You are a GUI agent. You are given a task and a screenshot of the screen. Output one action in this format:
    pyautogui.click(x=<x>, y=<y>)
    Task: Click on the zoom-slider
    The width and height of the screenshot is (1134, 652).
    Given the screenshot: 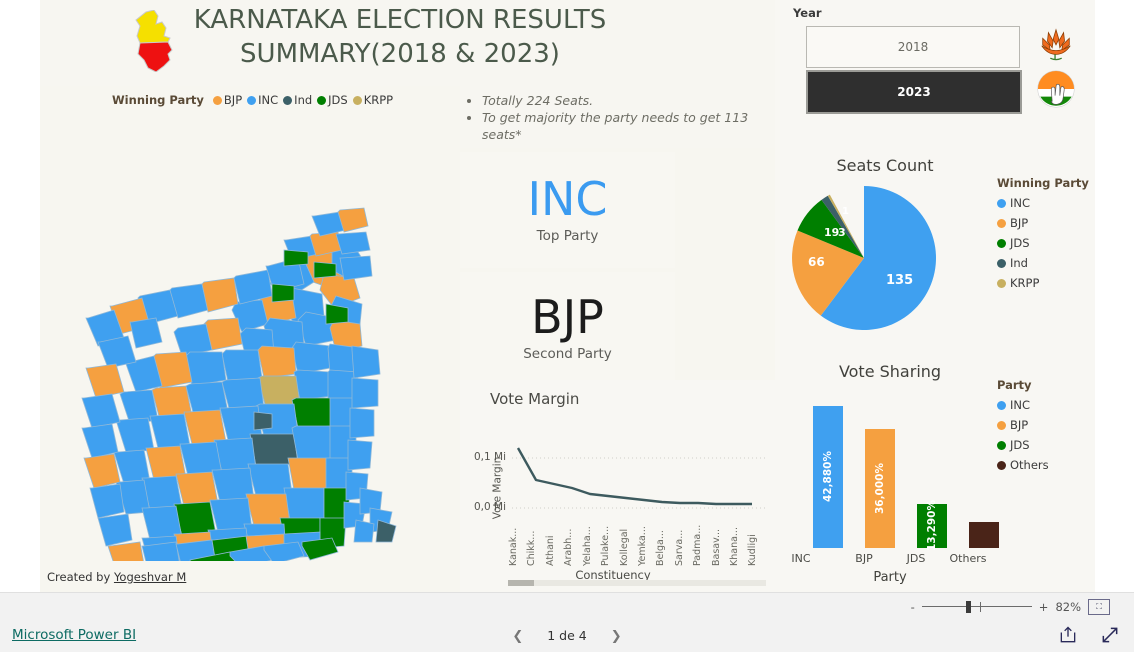 What is the action you would take?
    pyautogui.click(x=976, y=607)
    